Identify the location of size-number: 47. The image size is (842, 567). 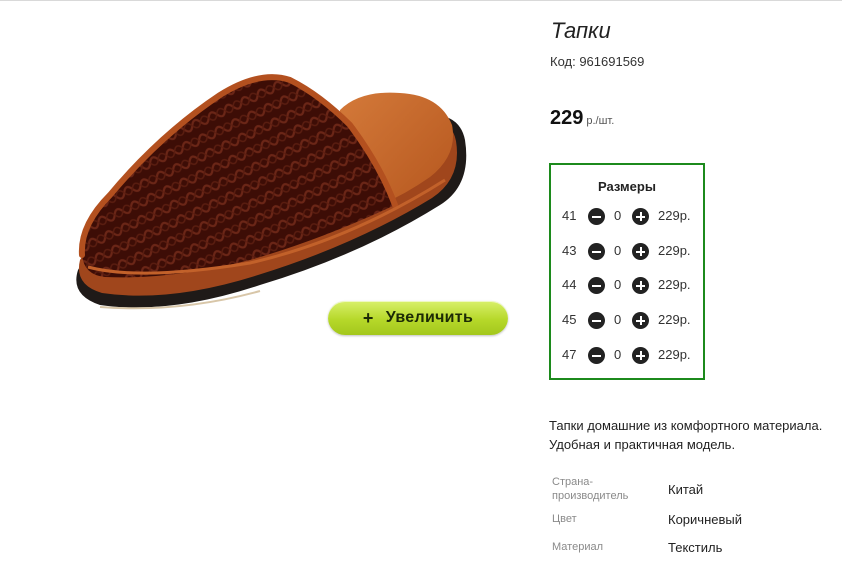
(569, 354).